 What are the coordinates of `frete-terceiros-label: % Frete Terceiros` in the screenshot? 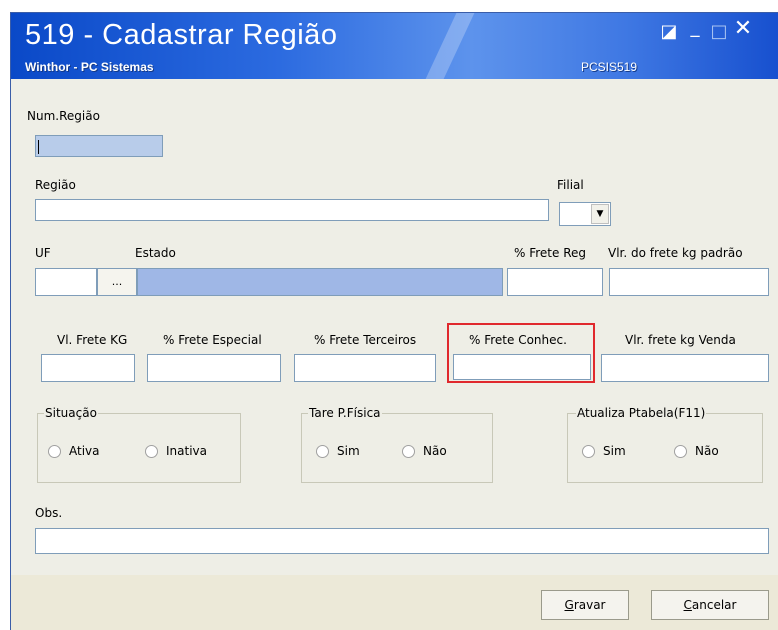 It's located at (365, 340).